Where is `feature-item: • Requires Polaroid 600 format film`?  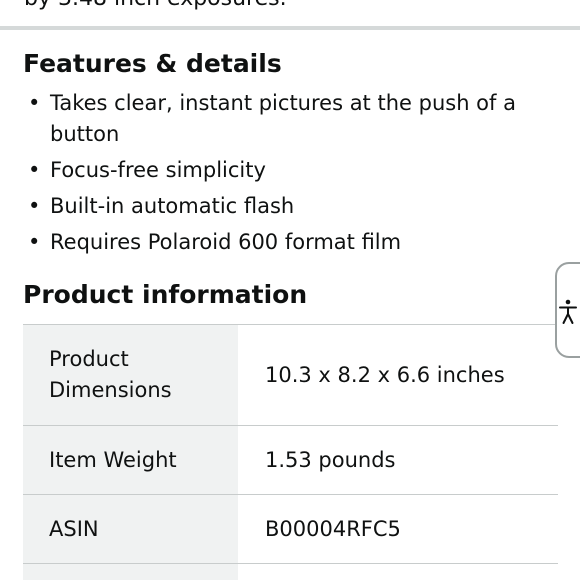 feature-item: • Requires Polaroid 600 format film is located at coordinates (276, 242).